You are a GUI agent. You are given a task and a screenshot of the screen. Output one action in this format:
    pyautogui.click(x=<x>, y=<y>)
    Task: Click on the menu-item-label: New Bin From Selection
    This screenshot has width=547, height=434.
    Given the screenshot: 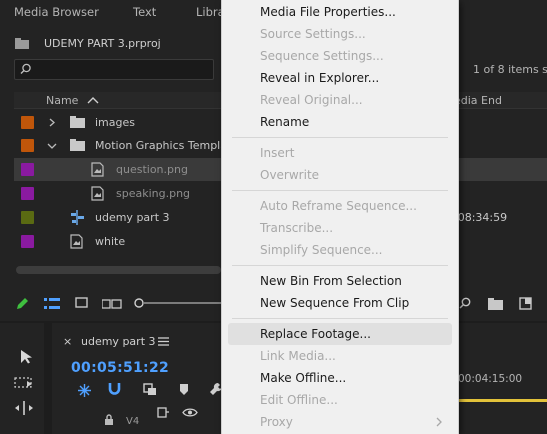 What is the action you would take?
    pyautogui.click(x=331, y=281)
    